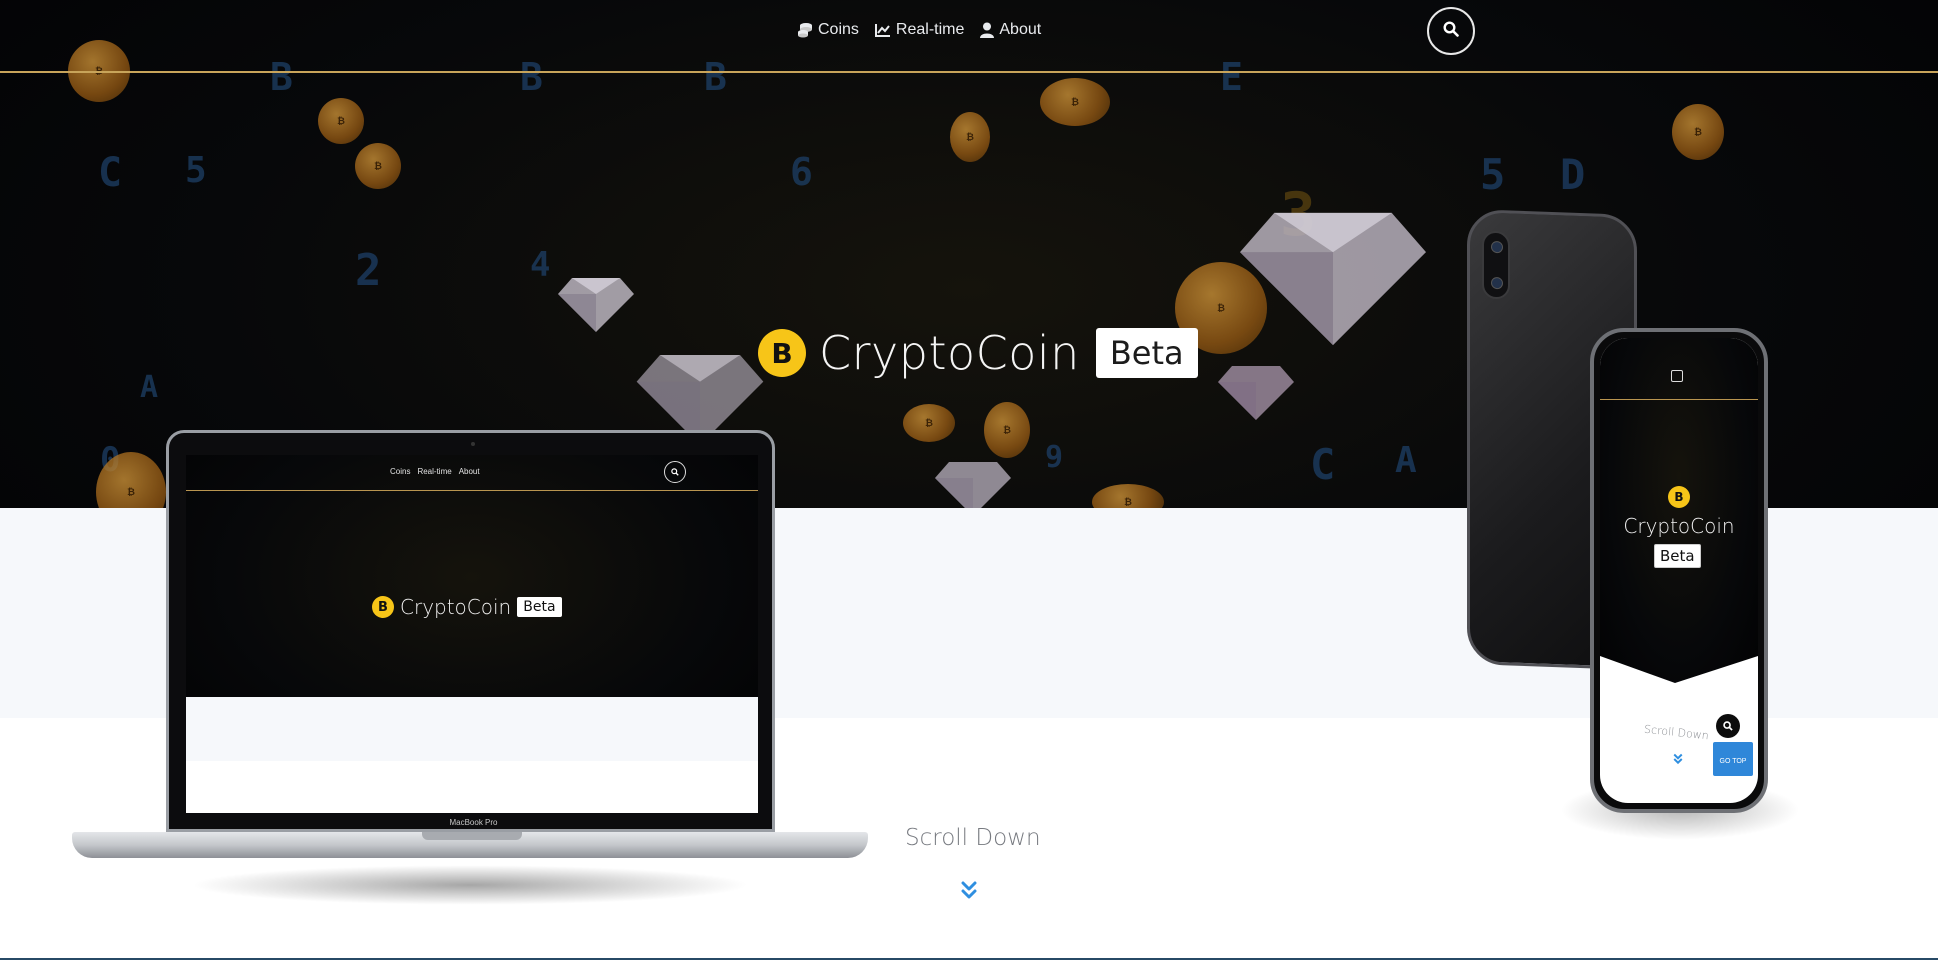 The height and width of the screenshot is (960, 1938). What do you see at coordinates (473, 822) in the screenshot?
I see `laptop-model-label: MacBook Pro` at bounding box center [473, 822].